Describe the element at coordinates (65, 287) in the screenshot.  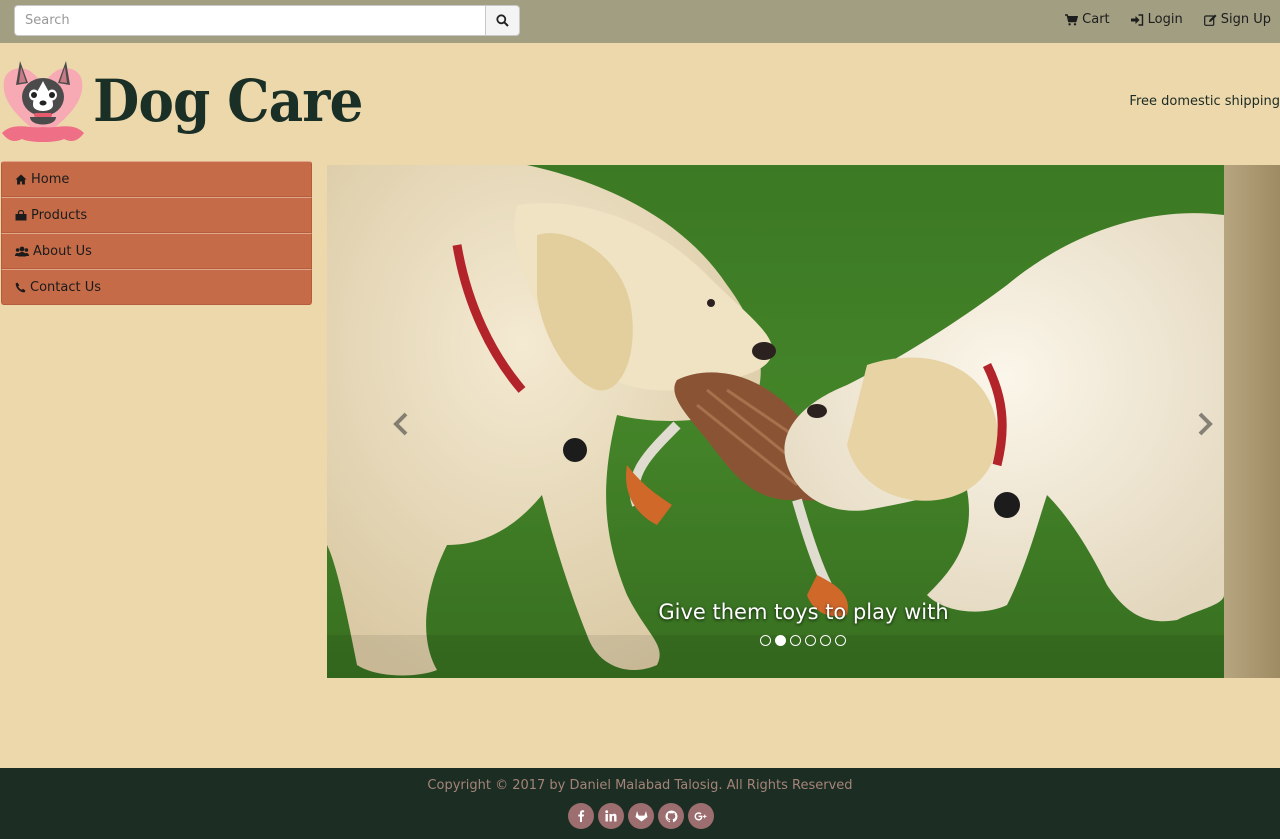
I see `sidebar-item-label: Contact Us` at that location.